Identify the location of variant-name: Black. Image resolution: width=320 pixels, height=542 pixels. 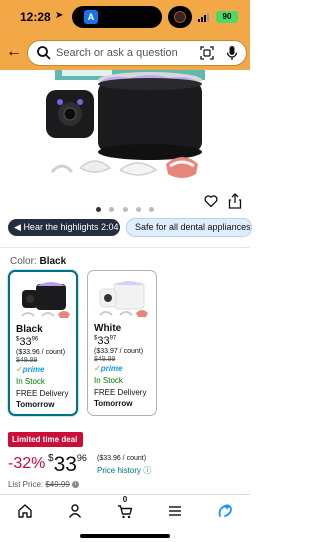
(29, 329).